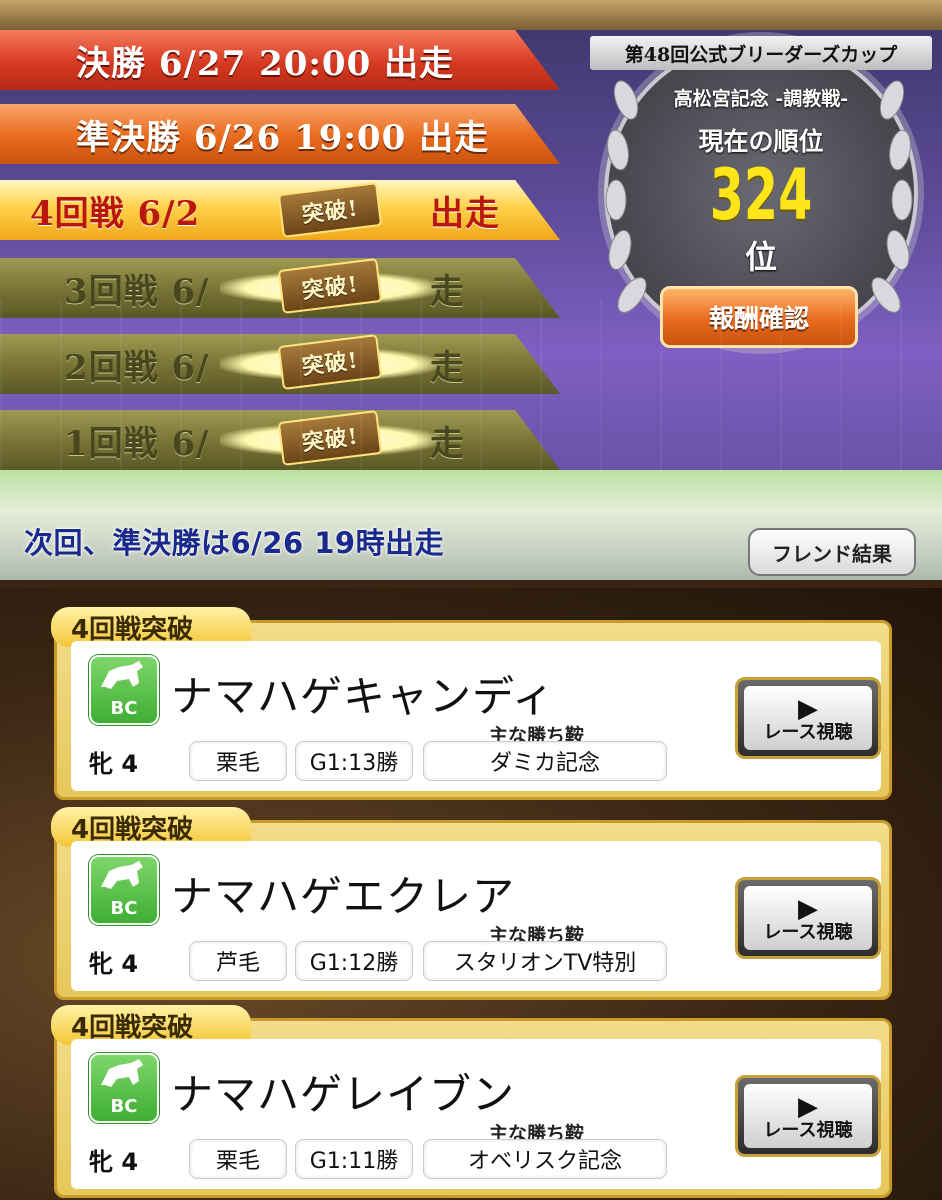  I want to click on main-win-race: オベリスク記念, so click(545, 1159).